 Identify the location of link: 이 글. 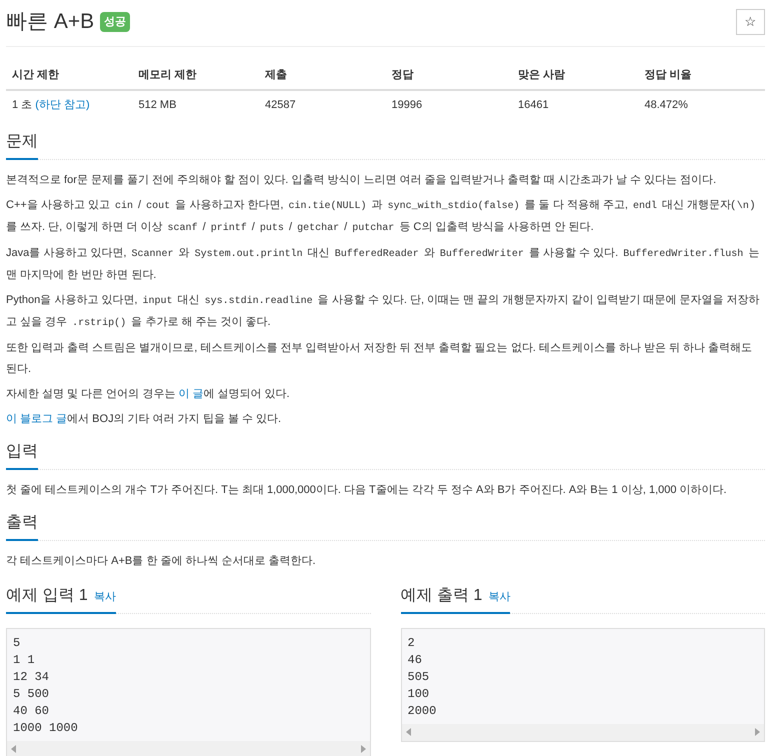
(191, 394).